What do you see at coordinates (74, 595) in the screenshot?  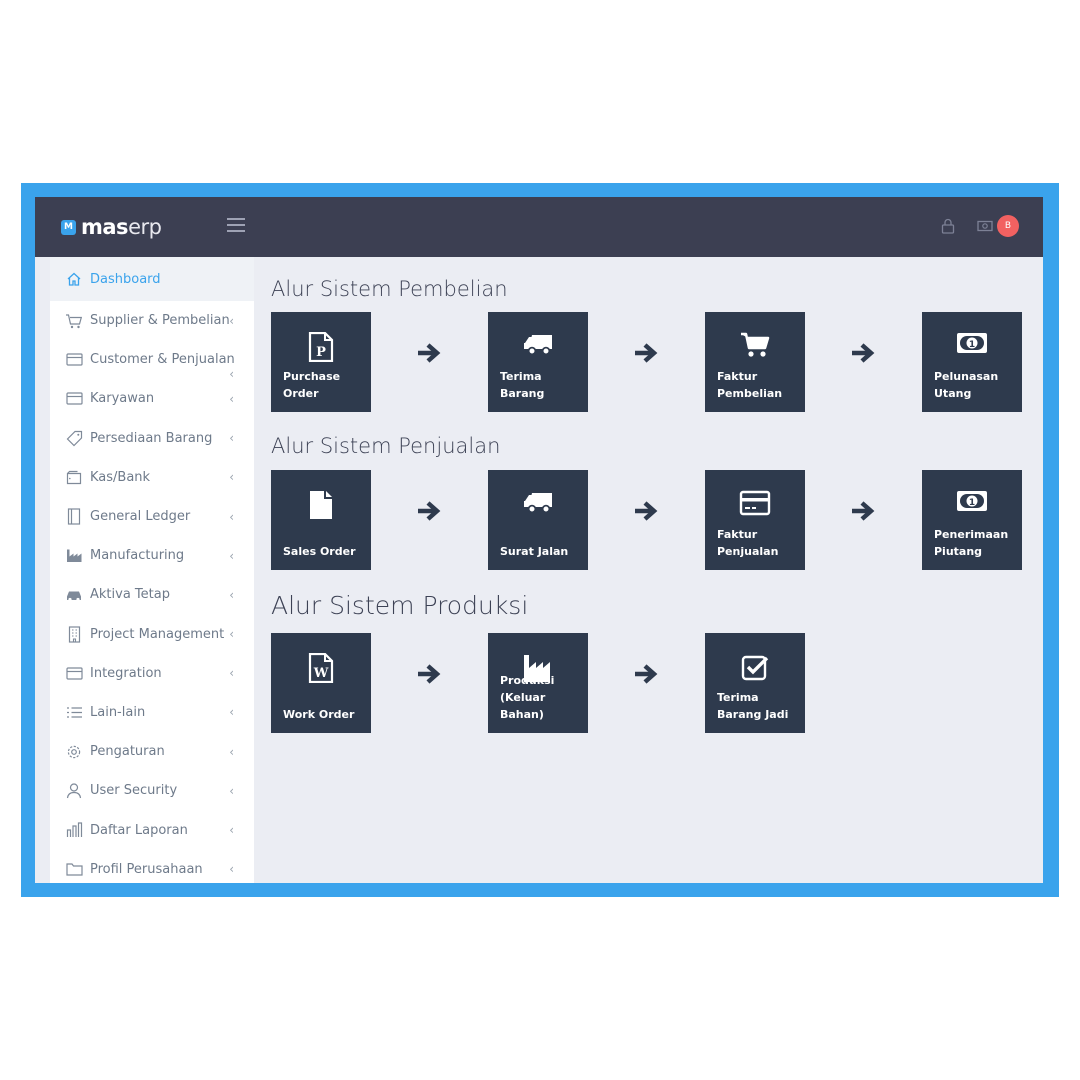 I see `car-icon` at bounding box center [74, 595].